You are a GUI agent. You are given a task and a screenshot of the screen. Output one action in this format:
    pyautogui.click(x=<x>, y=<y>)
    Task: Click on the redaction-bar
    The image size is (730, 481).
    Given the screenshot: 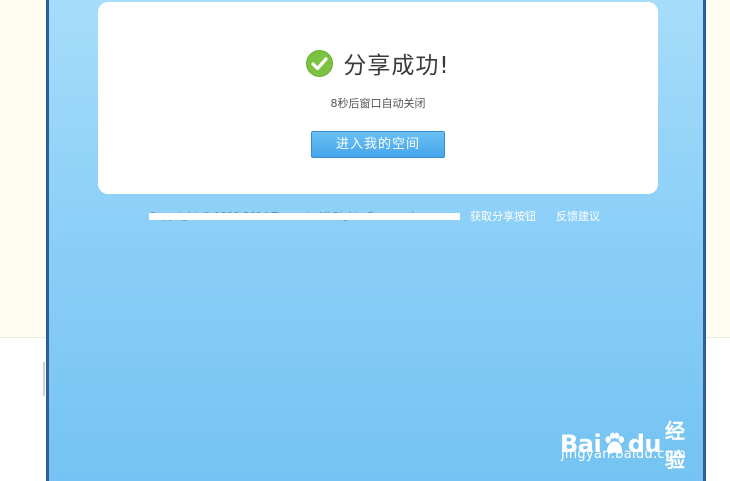 What is the action you would take?
    pyautogui.click(x=304, y=216)
    